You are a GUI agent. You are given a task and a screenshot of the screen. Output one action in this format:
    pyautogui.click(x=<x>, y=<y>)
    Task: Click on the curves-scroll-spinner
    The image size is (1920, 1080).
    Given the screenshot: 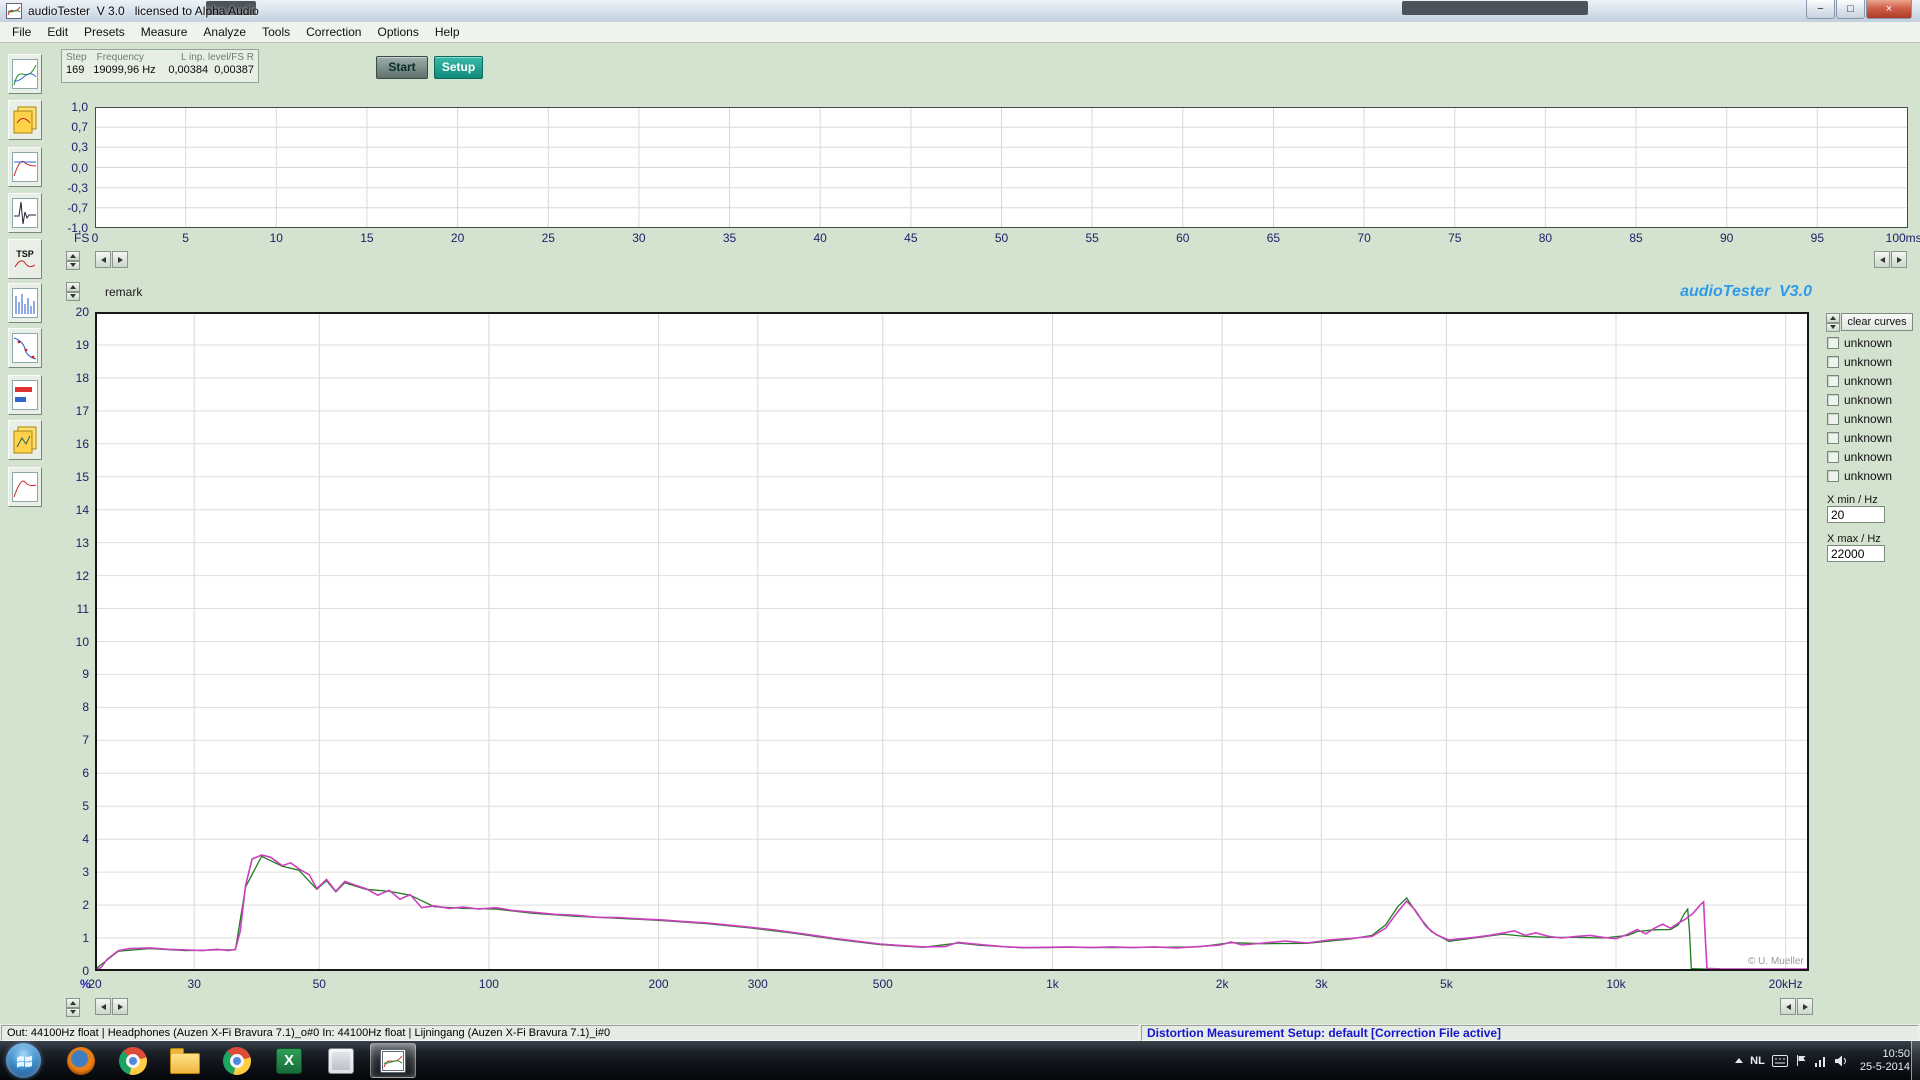 What is the action you would take?
    pyautogui.click(x=1833, y=322)
    